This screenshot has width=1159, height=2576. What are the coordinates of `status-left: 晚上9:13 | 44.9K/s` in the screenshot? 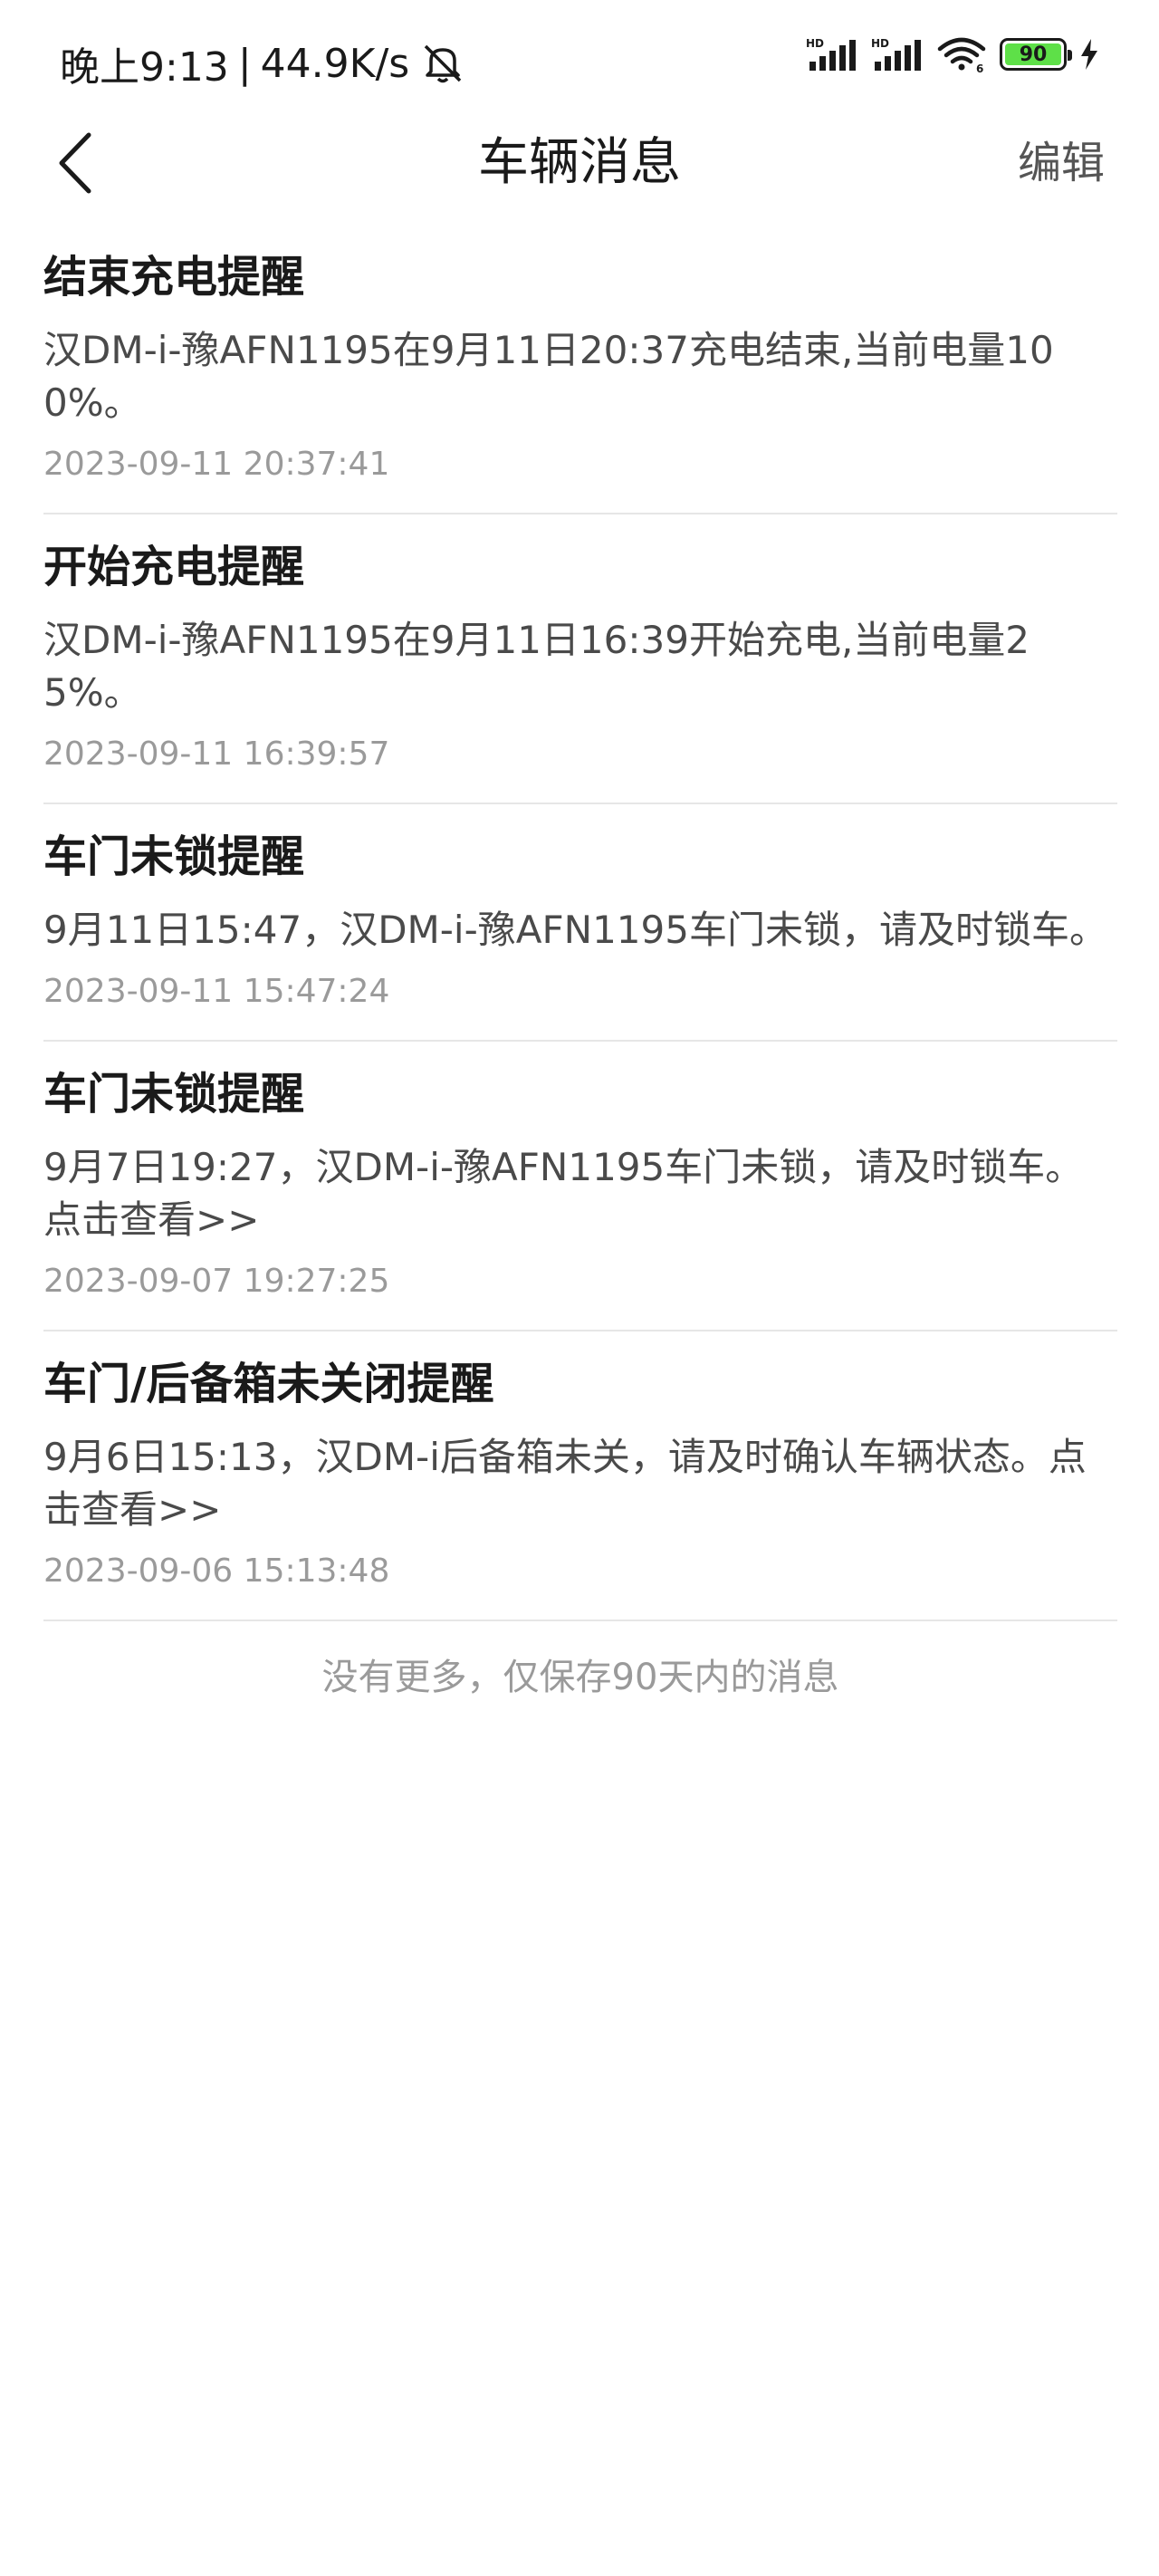 It's located at (263, 63).